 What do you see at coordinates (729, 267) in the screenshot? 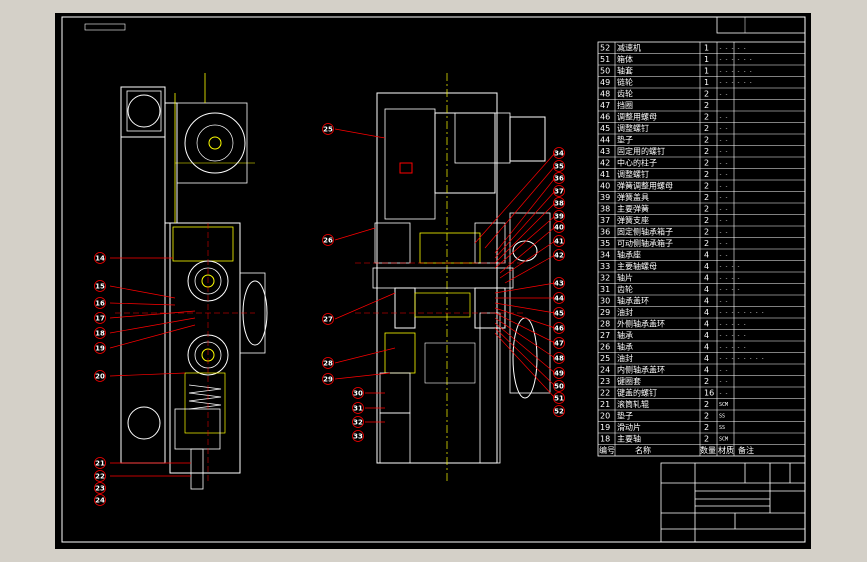
I see `bom-row-material: - - - -` at bounding box center [729, 267].